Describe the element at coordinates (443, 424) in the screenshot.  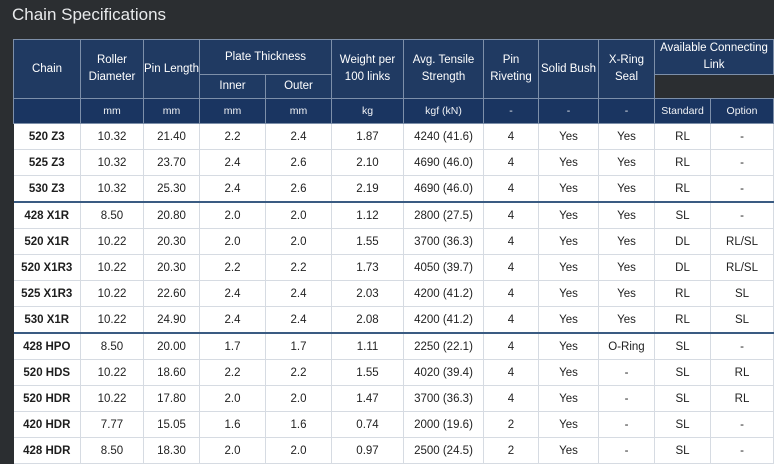
I see `table-cell: 2000 (19.6)` at that location.